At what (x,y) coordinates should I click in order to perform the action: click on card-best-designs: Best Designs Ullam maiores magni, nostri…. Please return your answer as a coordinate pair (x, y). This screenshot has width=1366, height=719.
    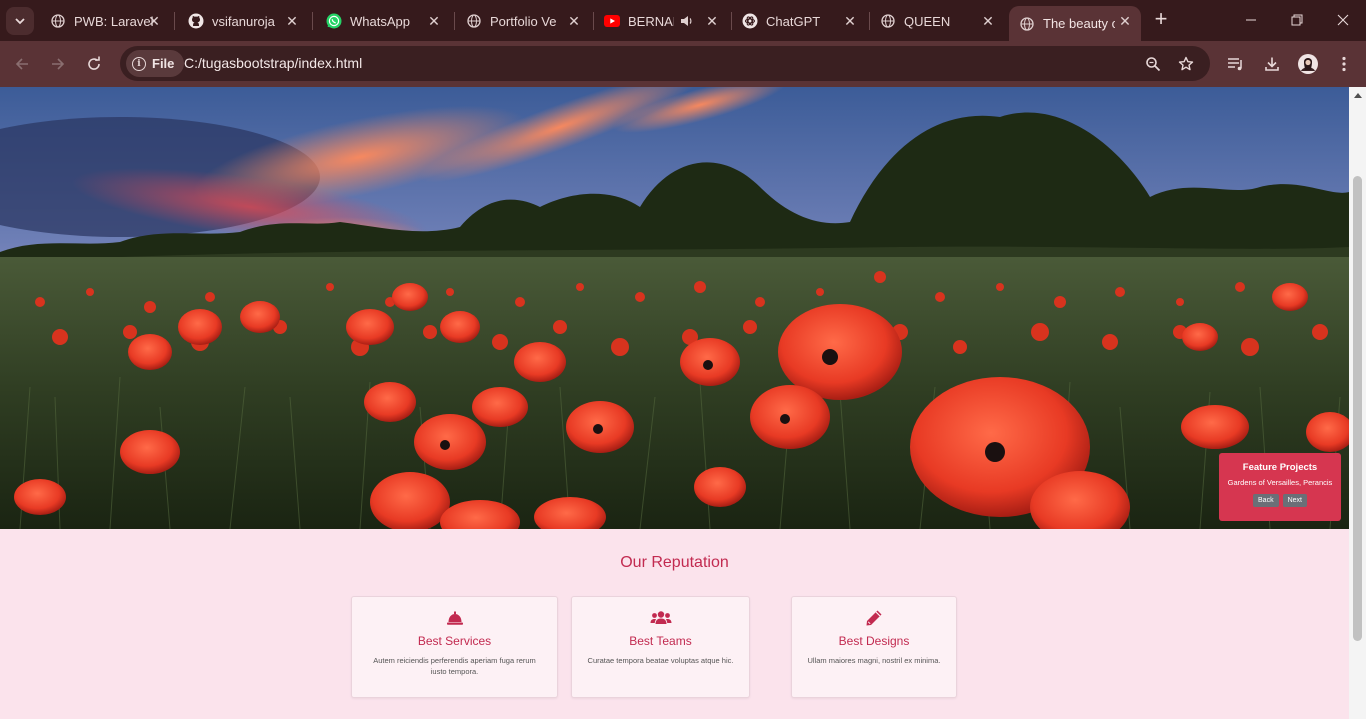
    Looking at the image, I should click on (874, 647).